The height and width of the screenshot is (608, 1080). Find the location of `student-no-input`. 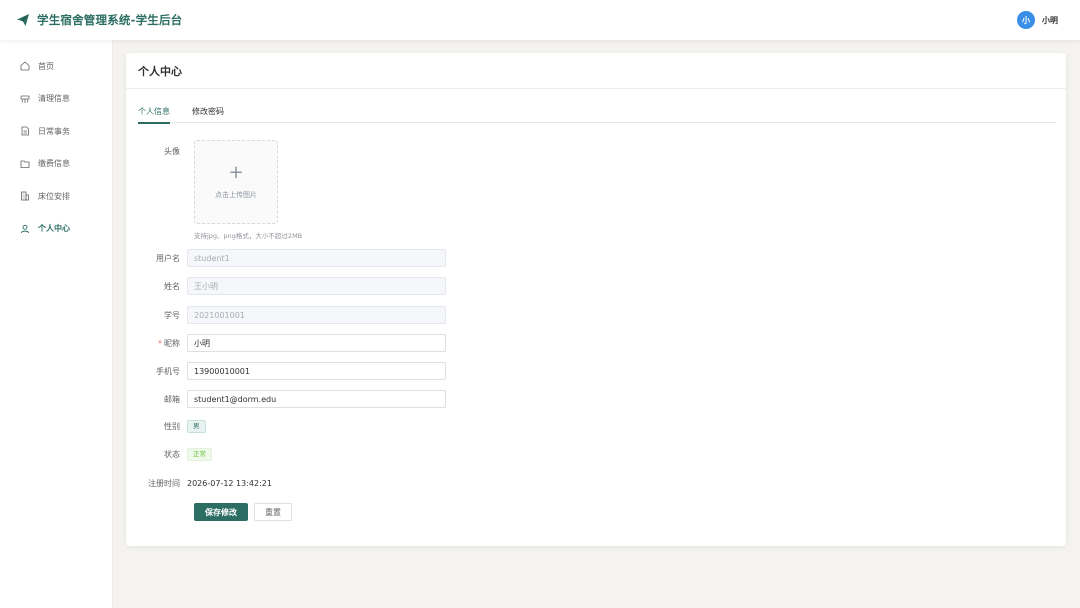

student-no-input is located at coordinates (316, 315).